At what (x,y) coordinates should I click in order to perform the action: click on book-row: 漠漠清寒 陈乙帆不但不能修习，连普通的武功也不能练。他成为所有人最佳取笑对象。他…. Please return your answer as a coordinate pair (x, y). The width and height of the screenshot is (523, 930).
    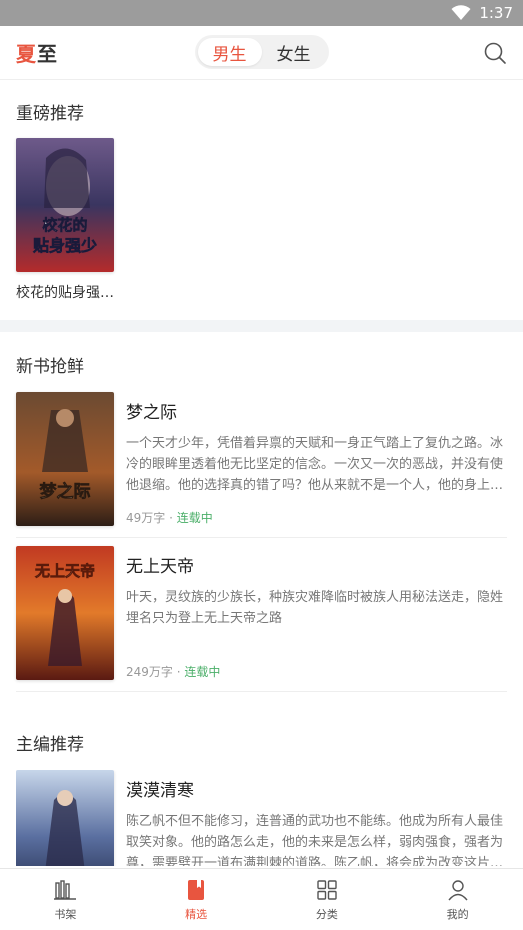
    Looking at the image, I should click on (261, 818).